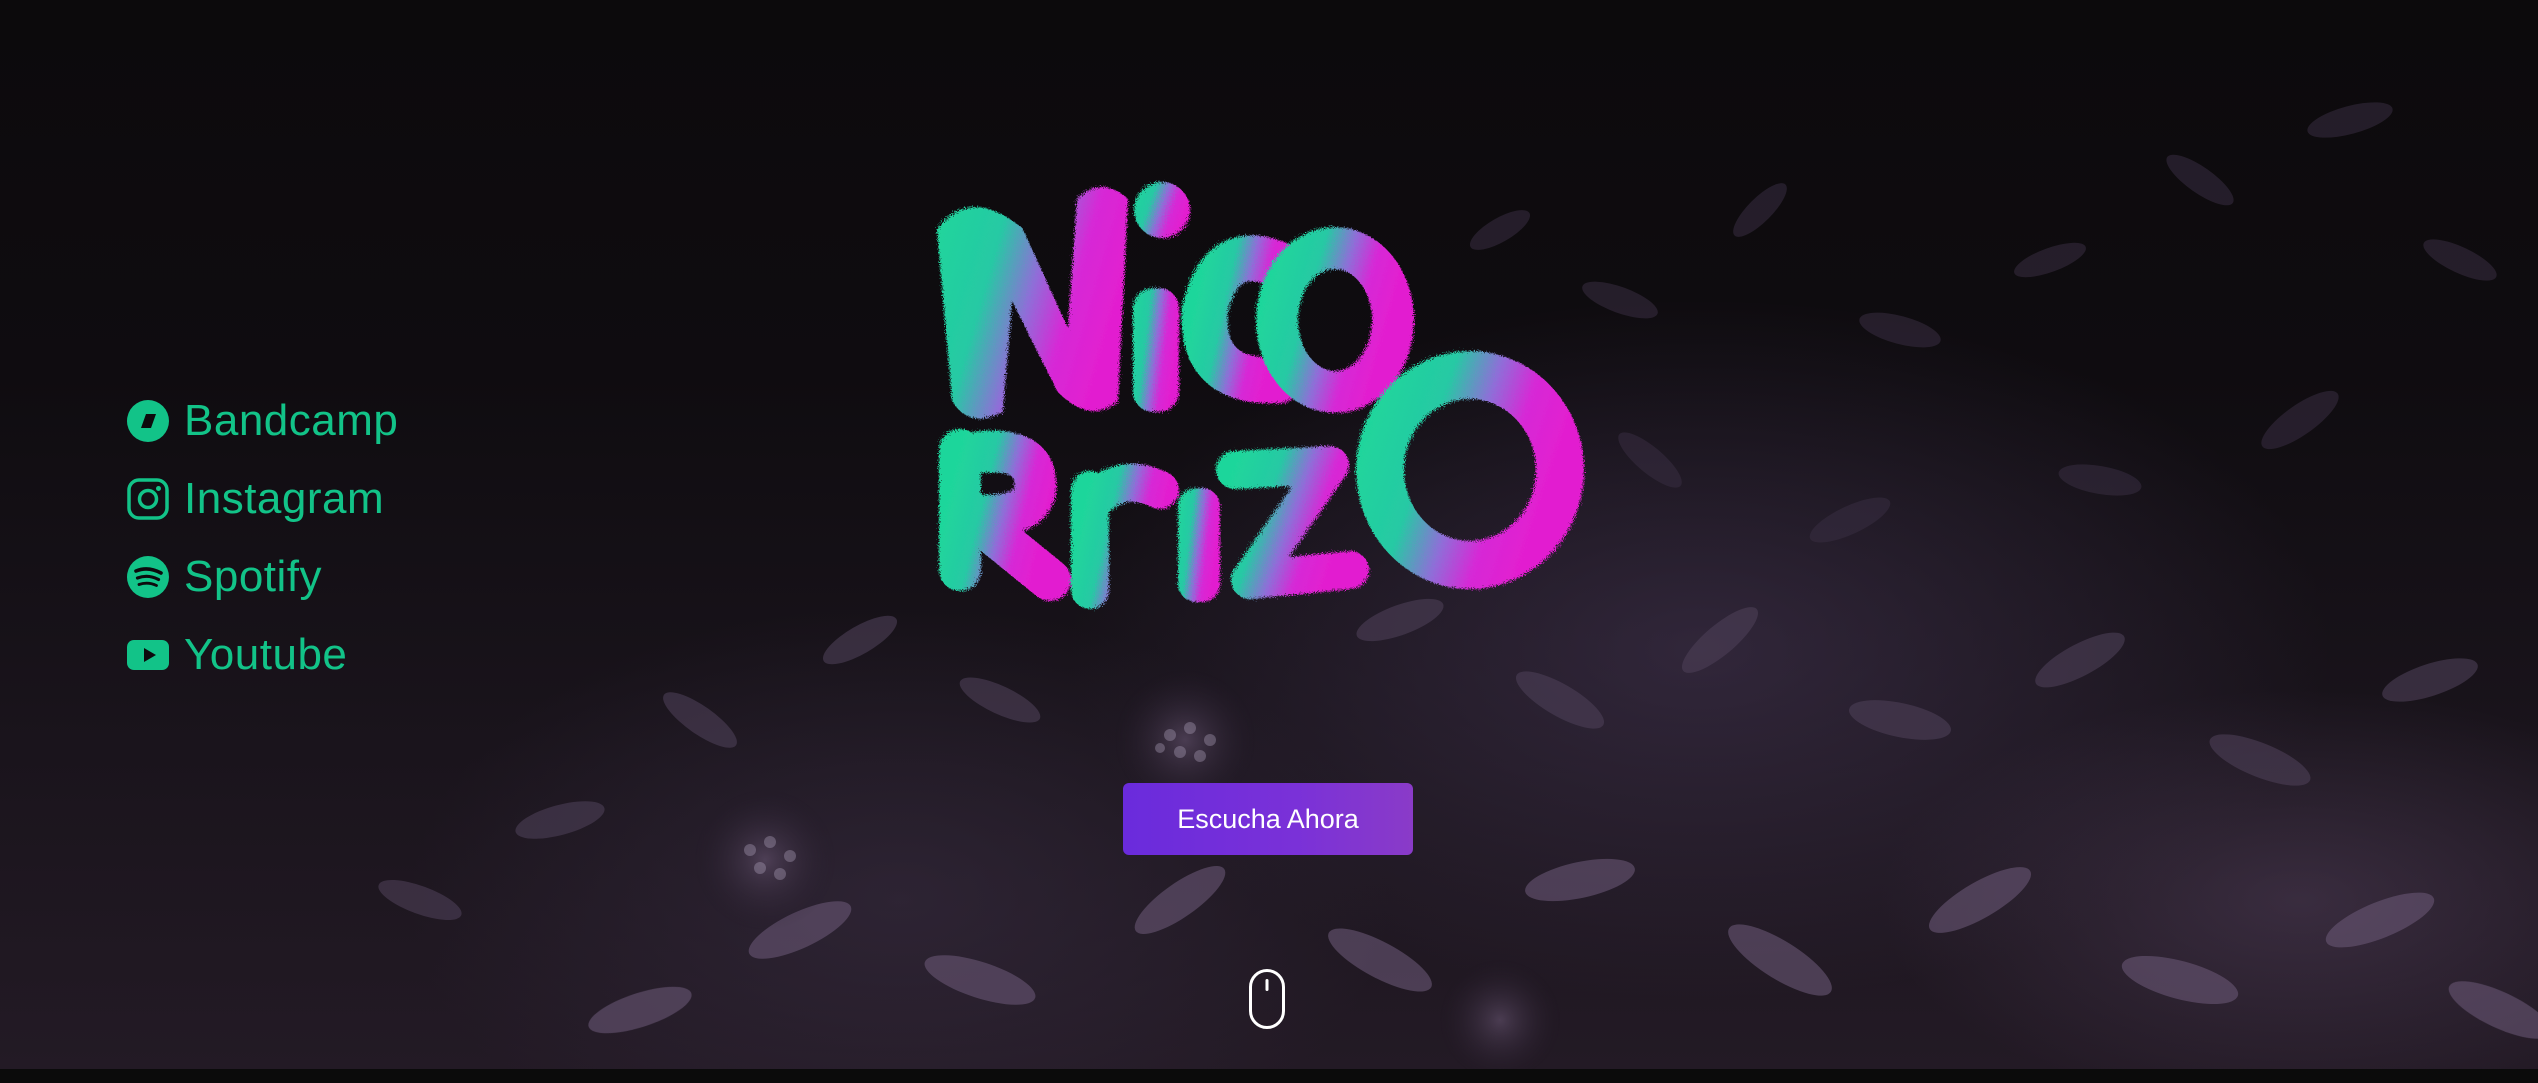 The image size is (2538, 1083). Describe the element at coordinates (148, 655) in the screenshot. I see `youtube-icon` at that location.